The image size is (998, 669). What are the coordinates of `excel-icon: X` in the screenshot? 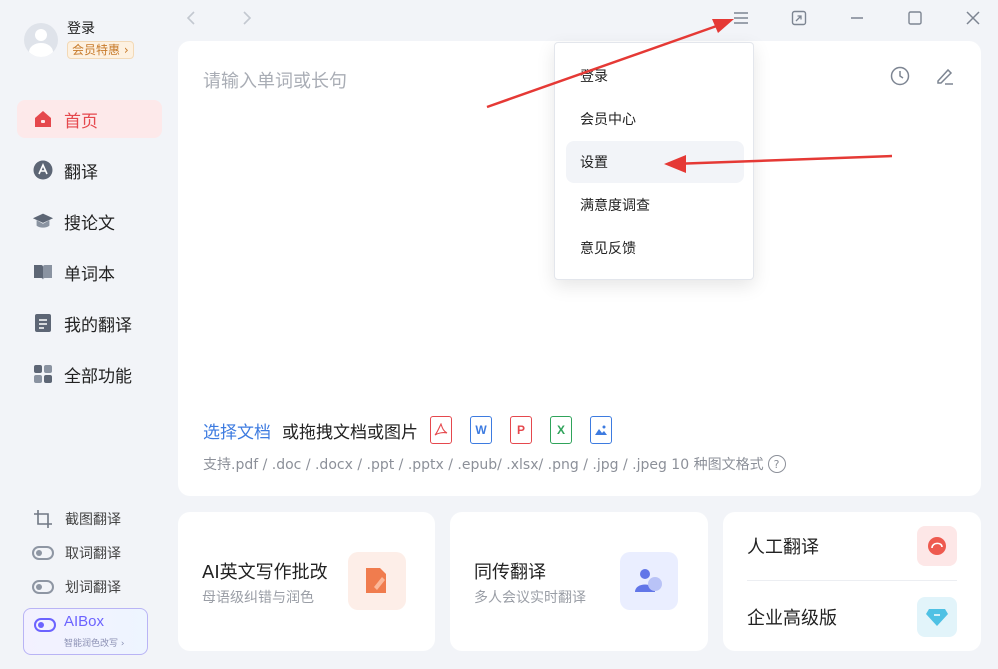 It's located at (561, 430).